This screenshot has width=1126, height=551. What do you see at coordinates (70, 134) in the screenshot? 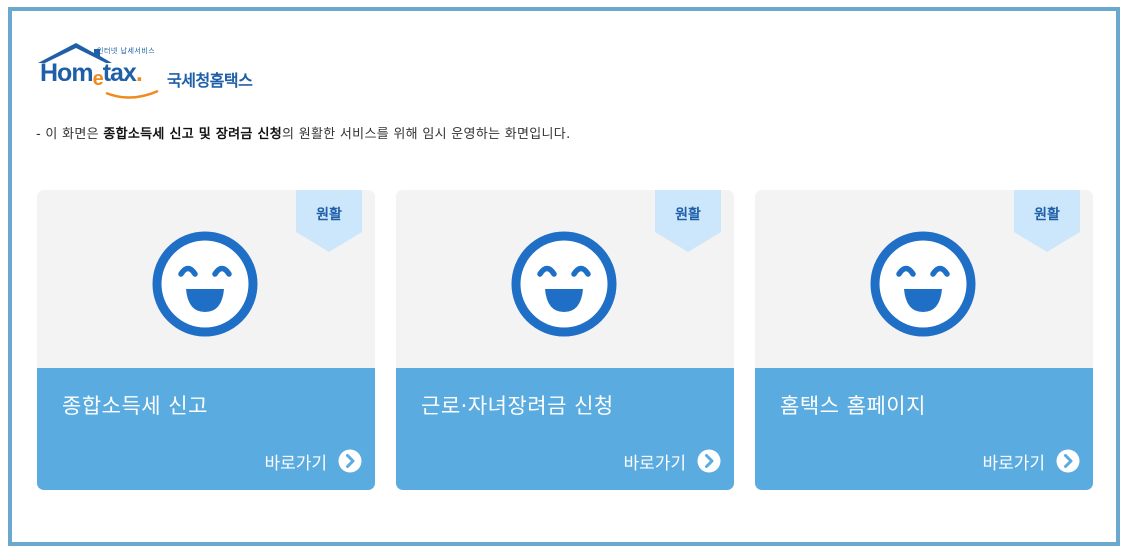
I see `notice-prefix: - 이 화면은` at bounding box center [70, 134].